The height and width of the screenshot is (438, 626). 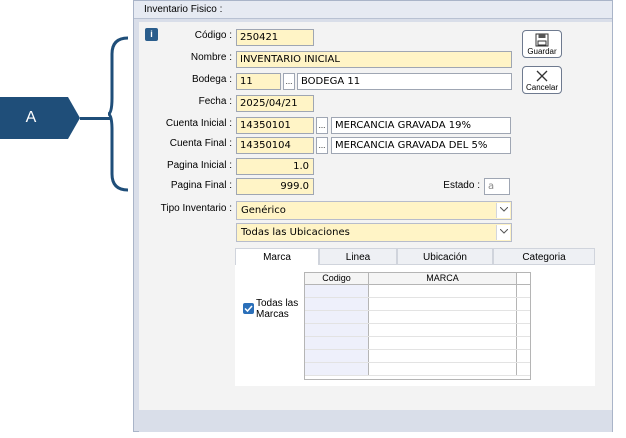 What do you see at coordinates (497, 186) in the screenshot?
I see `estado-field: a` at bounding box center [497, 186].